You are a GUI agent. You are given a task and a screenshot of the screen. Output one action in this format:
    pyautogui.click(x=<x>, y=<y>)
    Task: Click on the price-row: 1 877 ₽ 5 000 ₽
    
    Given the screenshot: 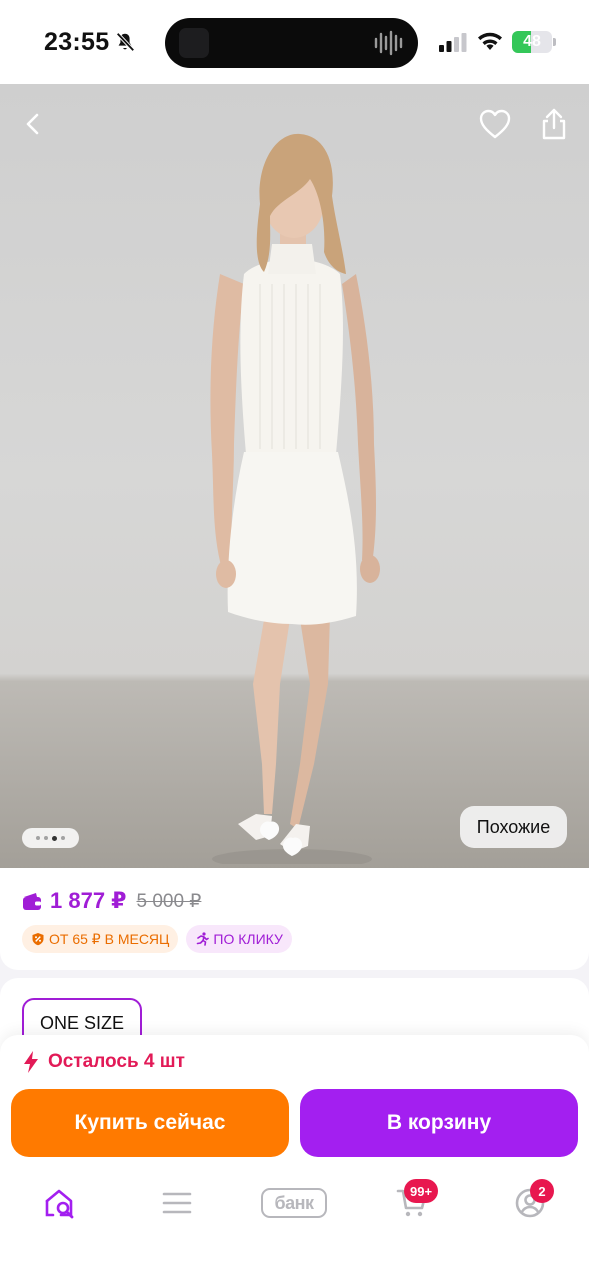 What is the action you would take?
    pyautogui.click(x=111, y=901)
    